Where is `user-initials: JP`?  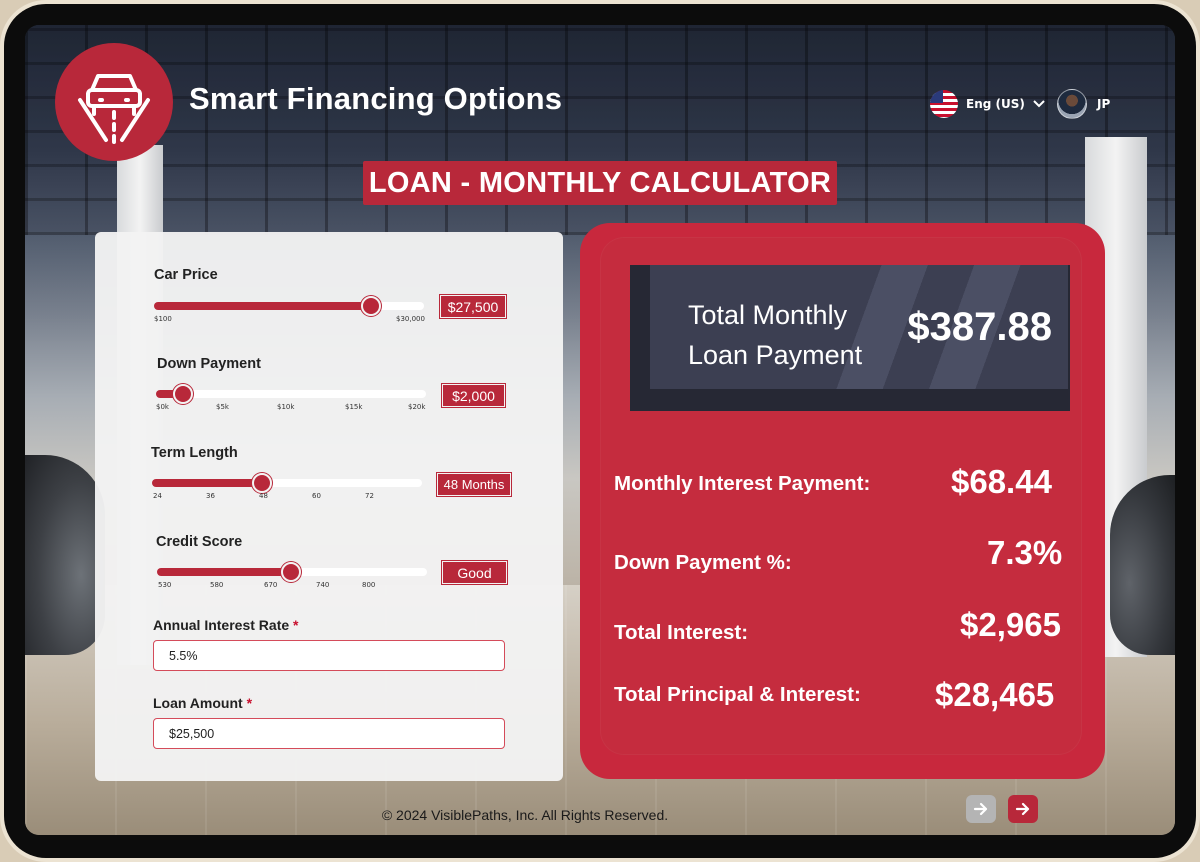
user-initials: JP is located at coordinates (1104, 104).